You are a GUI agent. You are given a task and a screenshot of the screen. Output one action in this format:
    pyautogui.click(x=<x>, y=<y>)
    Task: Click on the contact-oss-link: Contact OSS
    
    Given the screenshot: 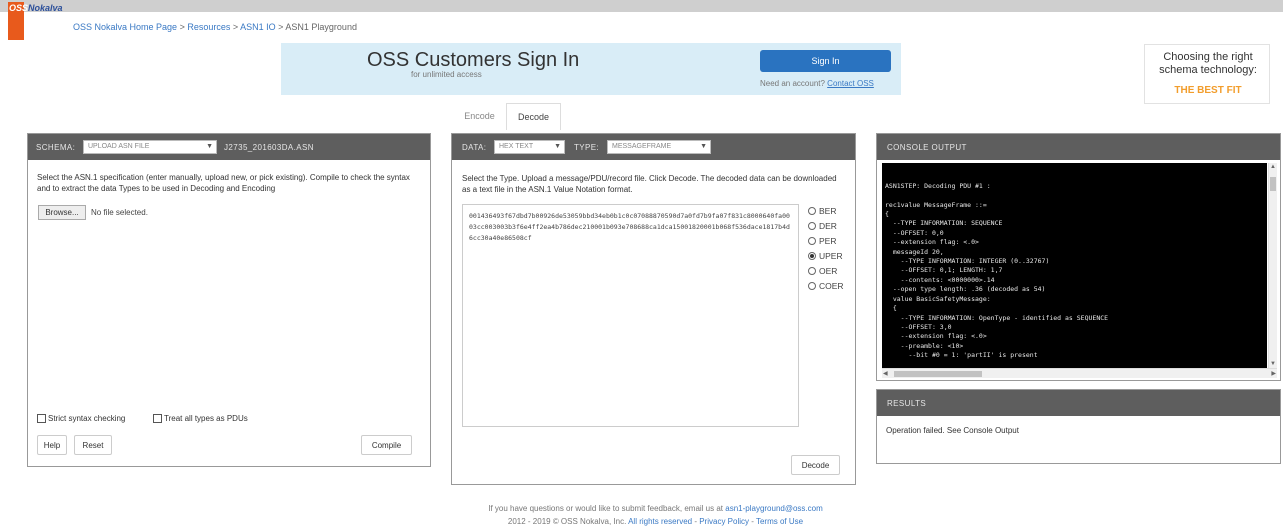 What is the action you would take?
    pyautogui.click(x=850, y=83)
    